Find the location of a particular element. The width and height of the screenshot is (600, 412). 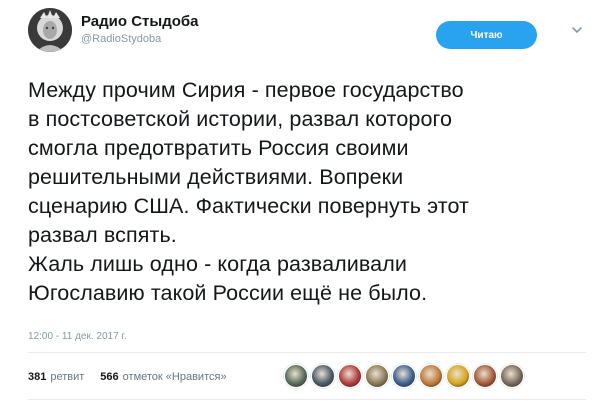

likes-count: 566 is located at coordinates (109, 377).